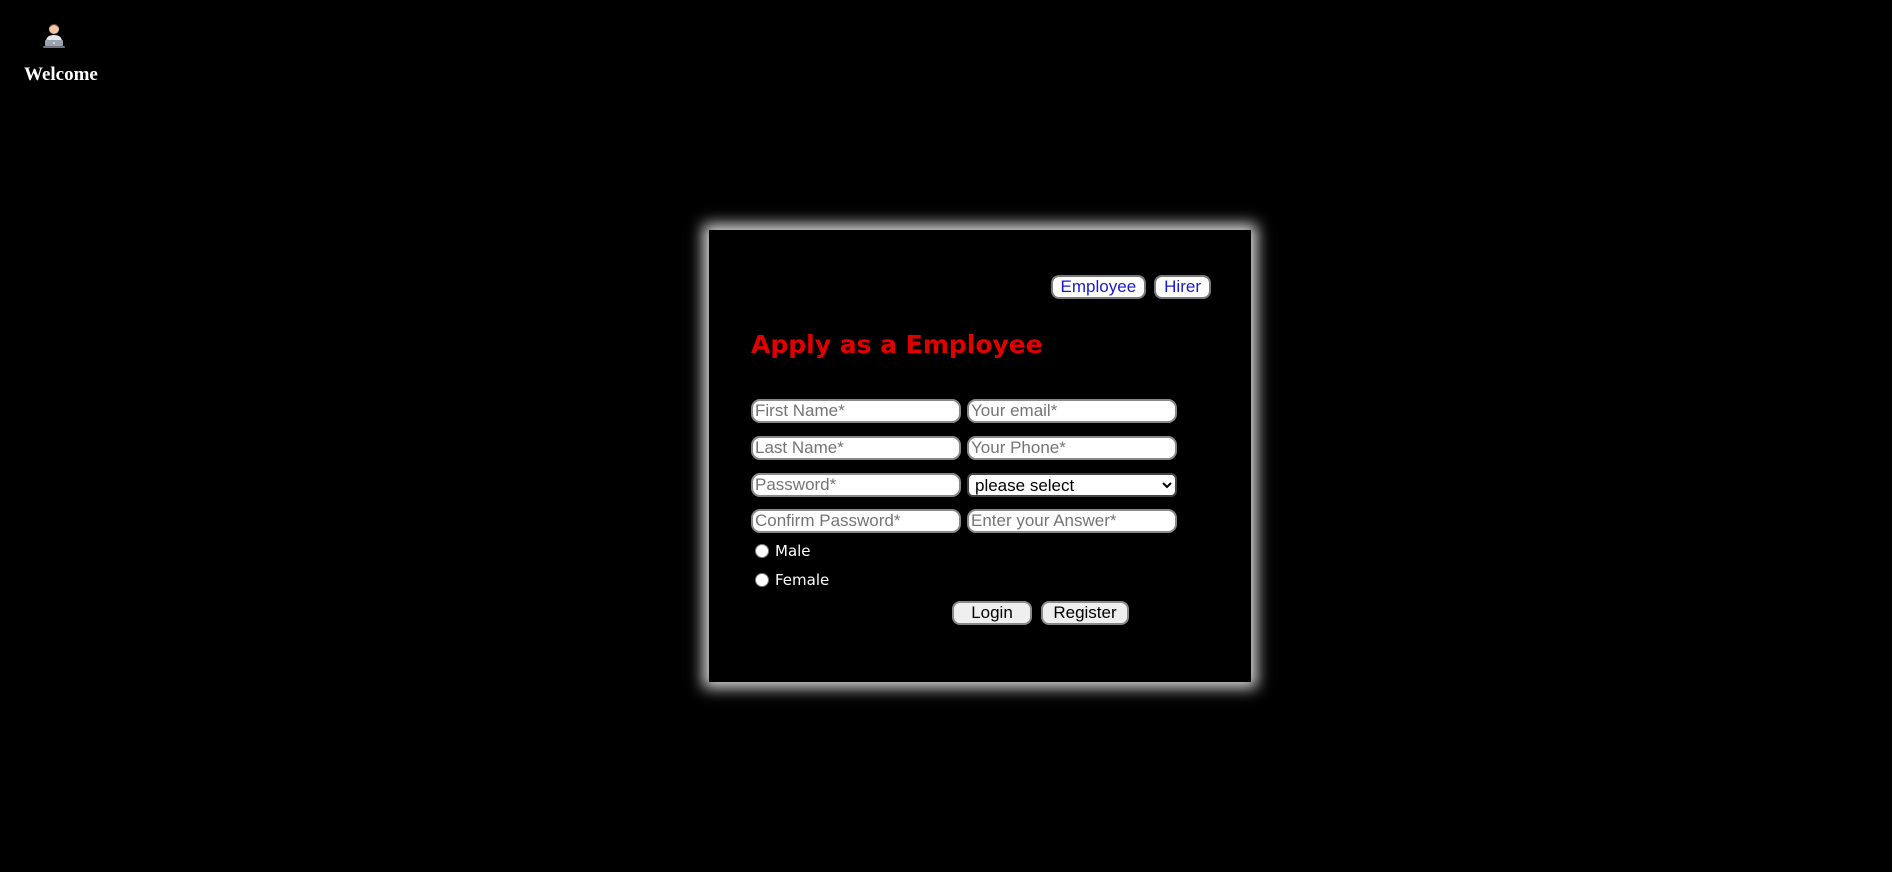  I want to click on gender-option-male: Male, so click(783, 551).